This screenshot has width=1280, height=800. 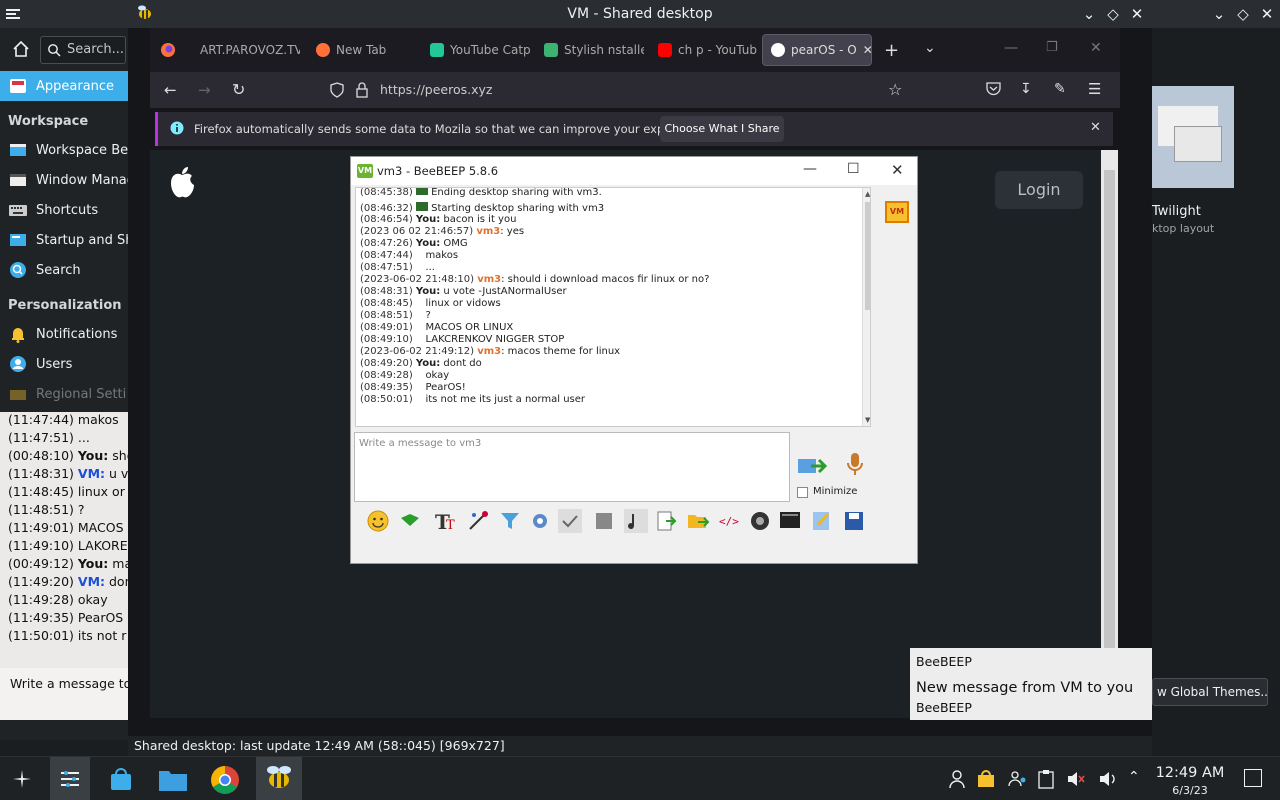 What do you see at coordinates (170, 90) in the screenshot?
I see `back-arrow-icon: ←` at bounding box center [170, 90].